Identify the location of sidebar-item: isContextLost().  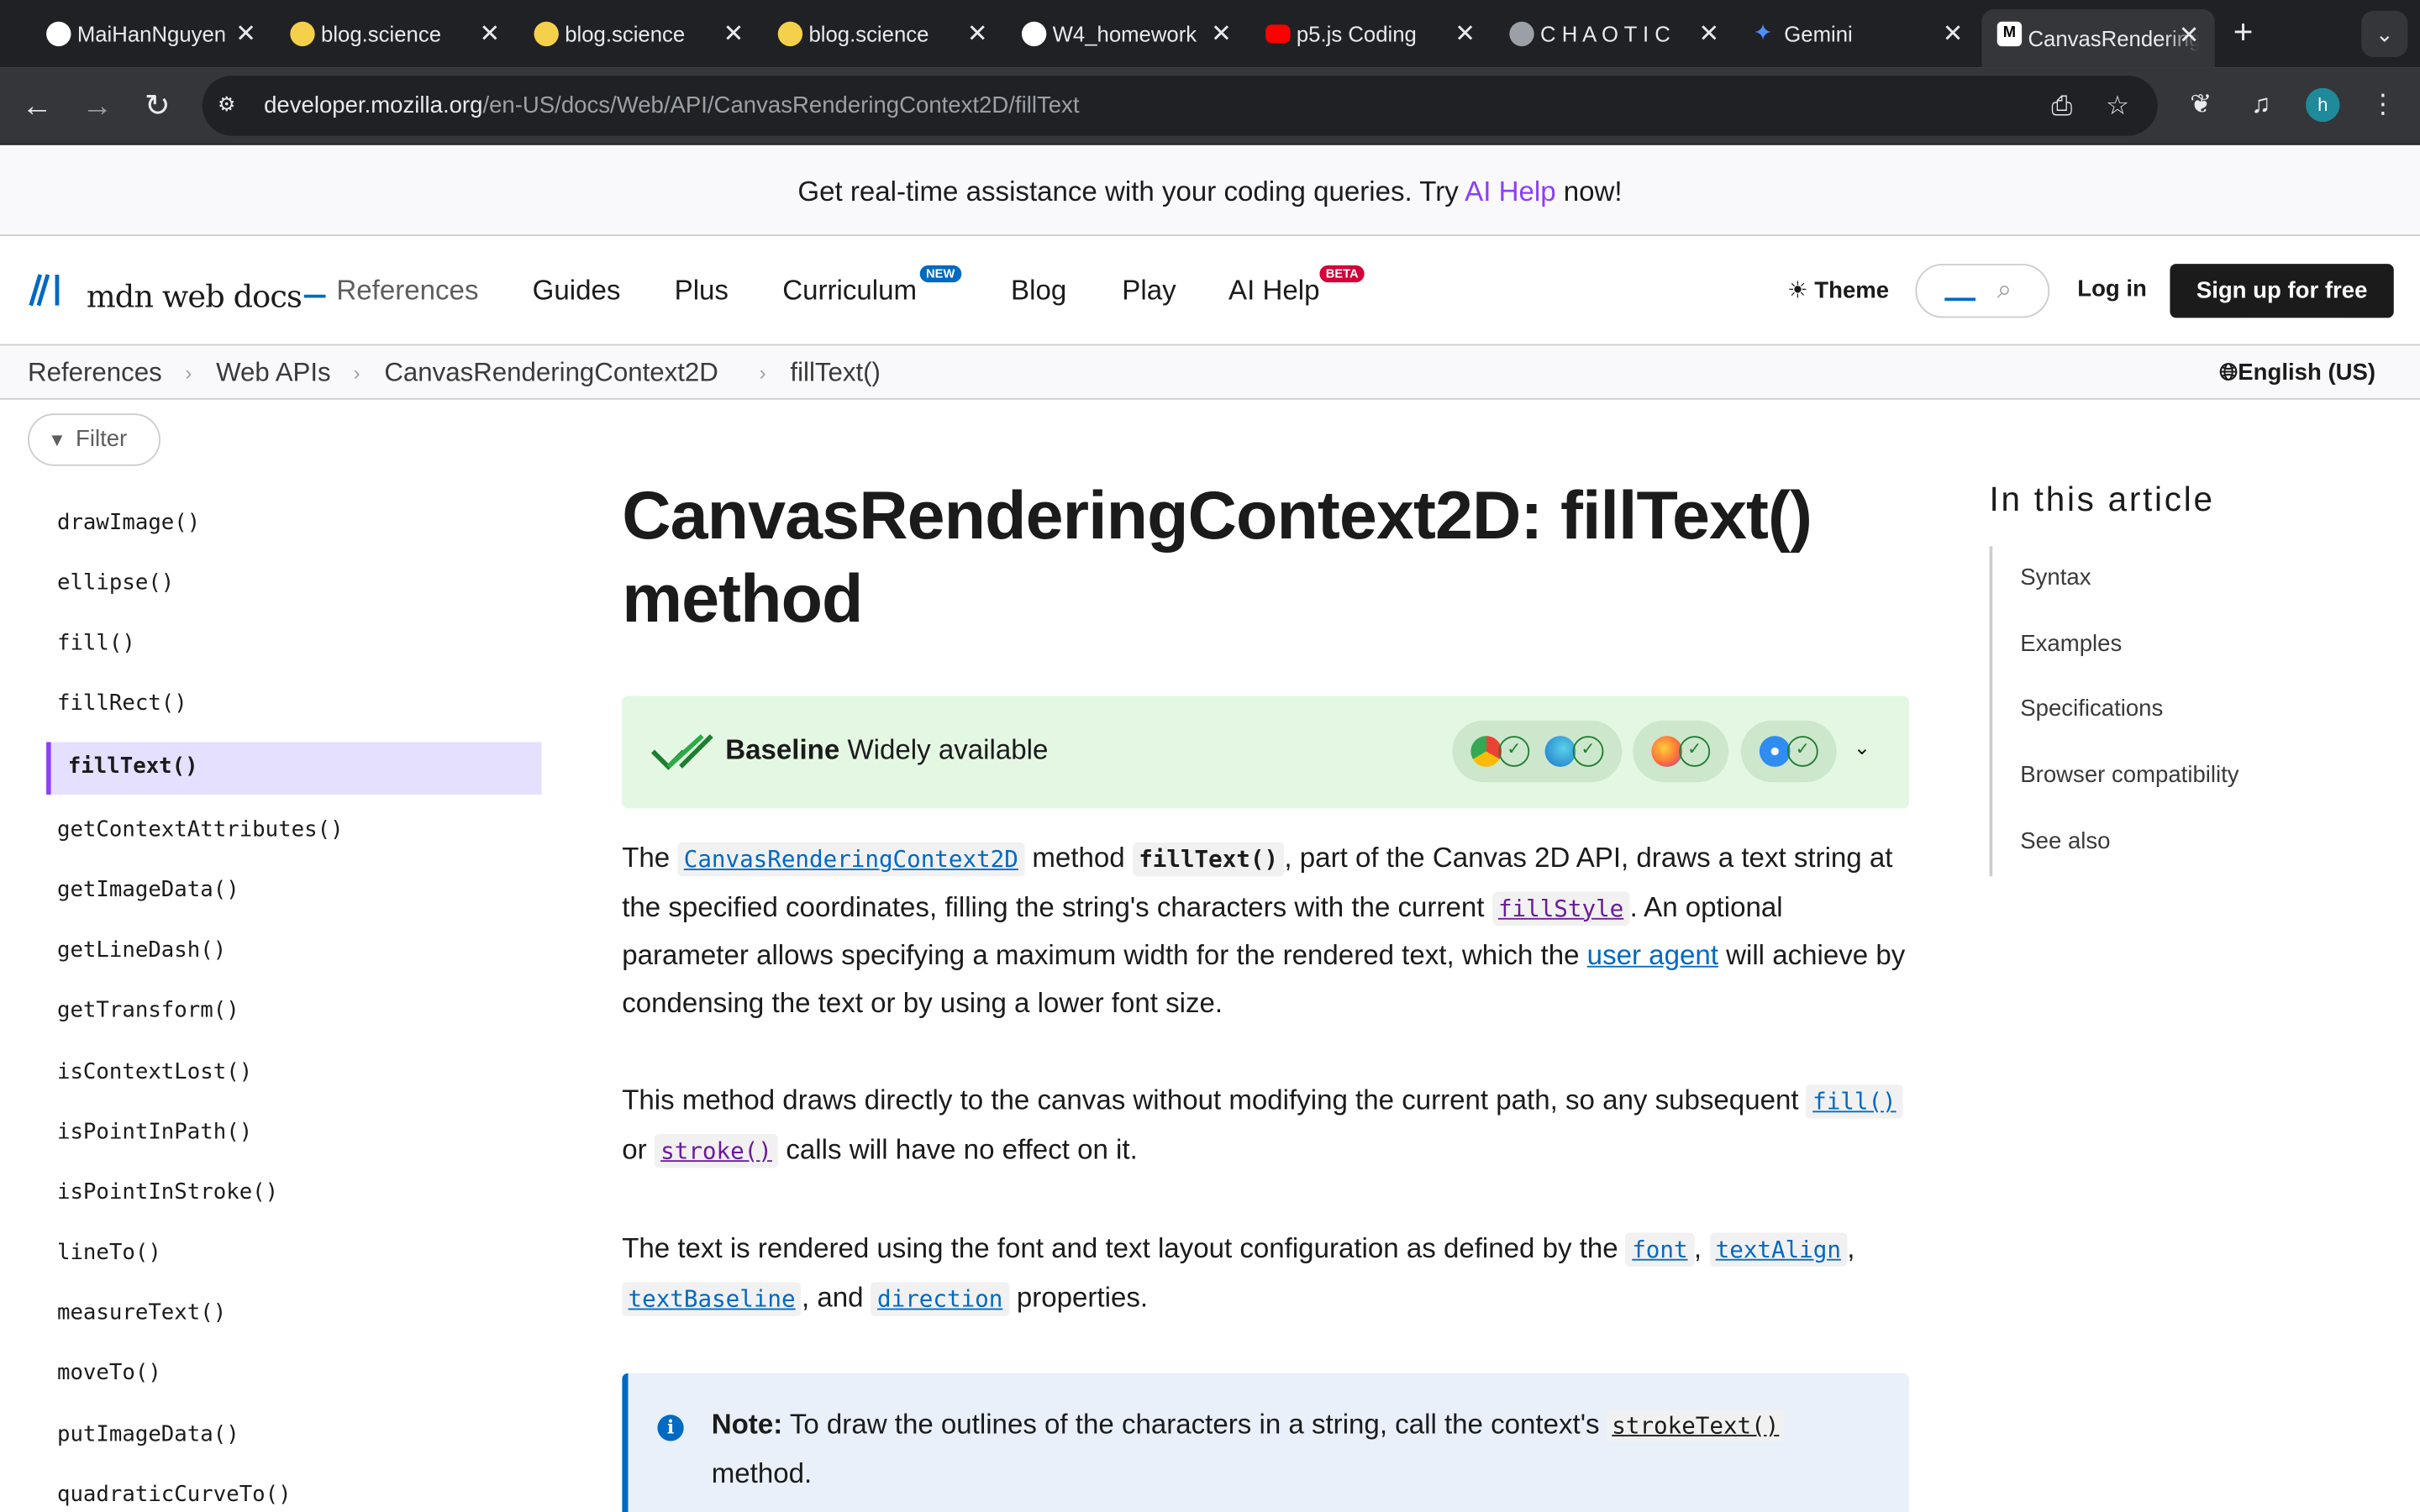
(154, 1072).